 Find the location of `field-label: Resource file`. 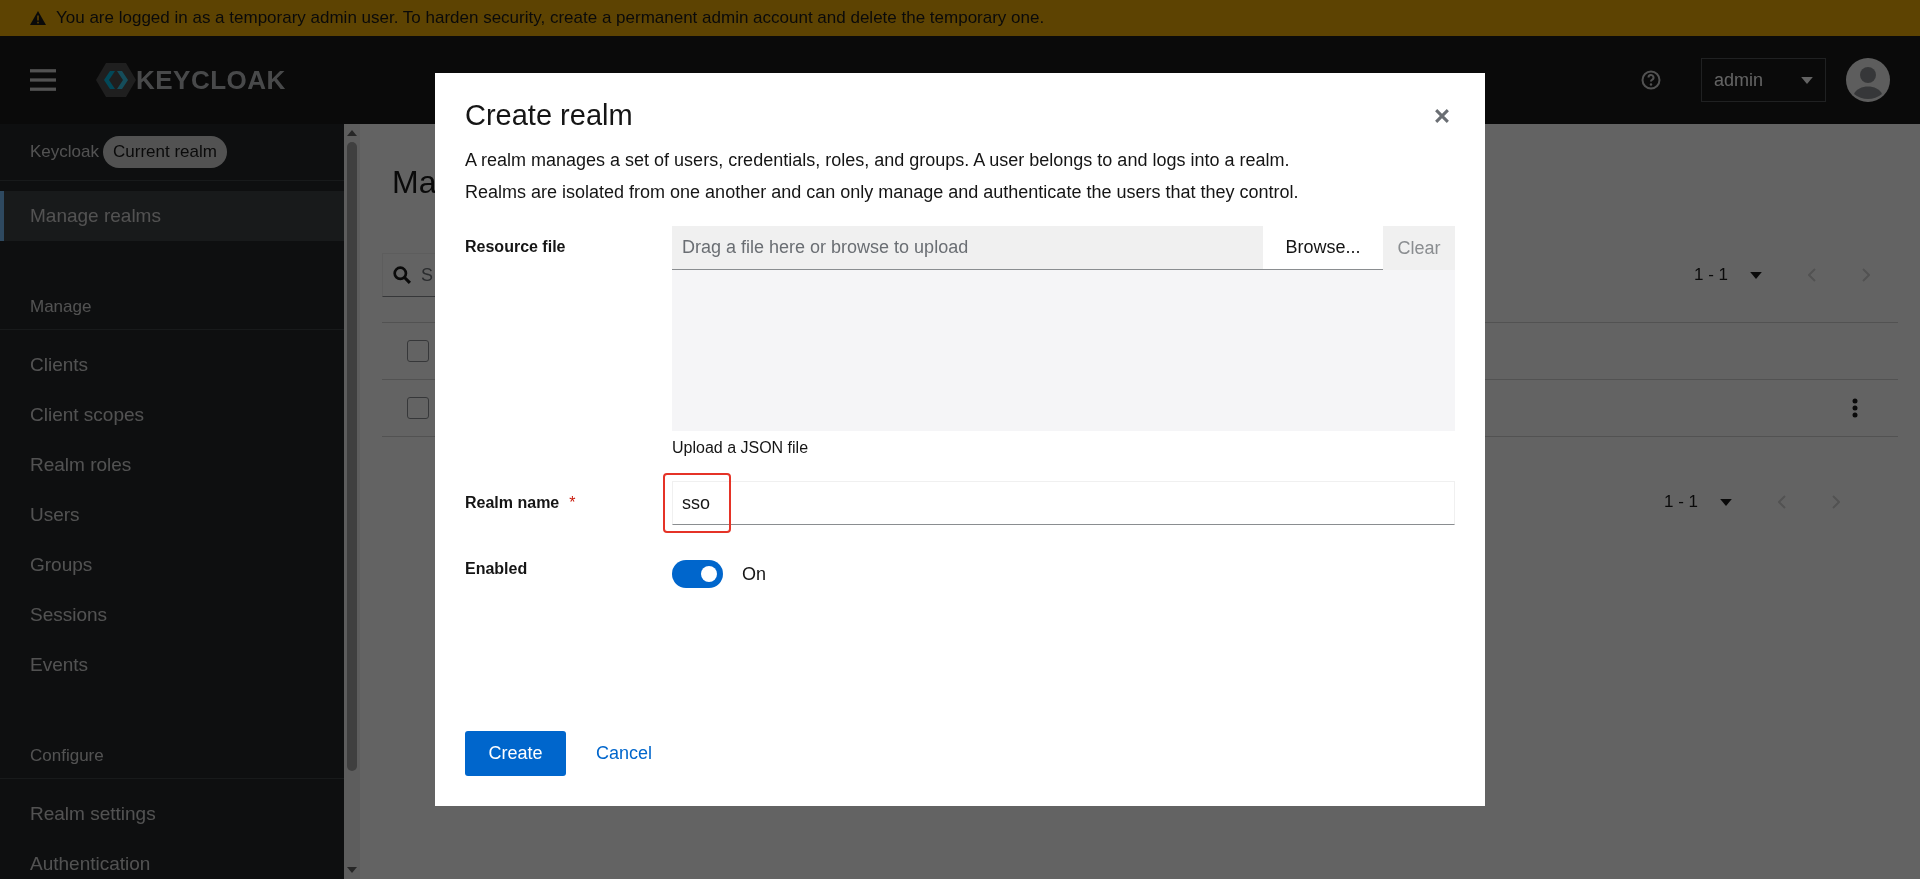

field-label: Resource file is located at coordinates (515, 247).